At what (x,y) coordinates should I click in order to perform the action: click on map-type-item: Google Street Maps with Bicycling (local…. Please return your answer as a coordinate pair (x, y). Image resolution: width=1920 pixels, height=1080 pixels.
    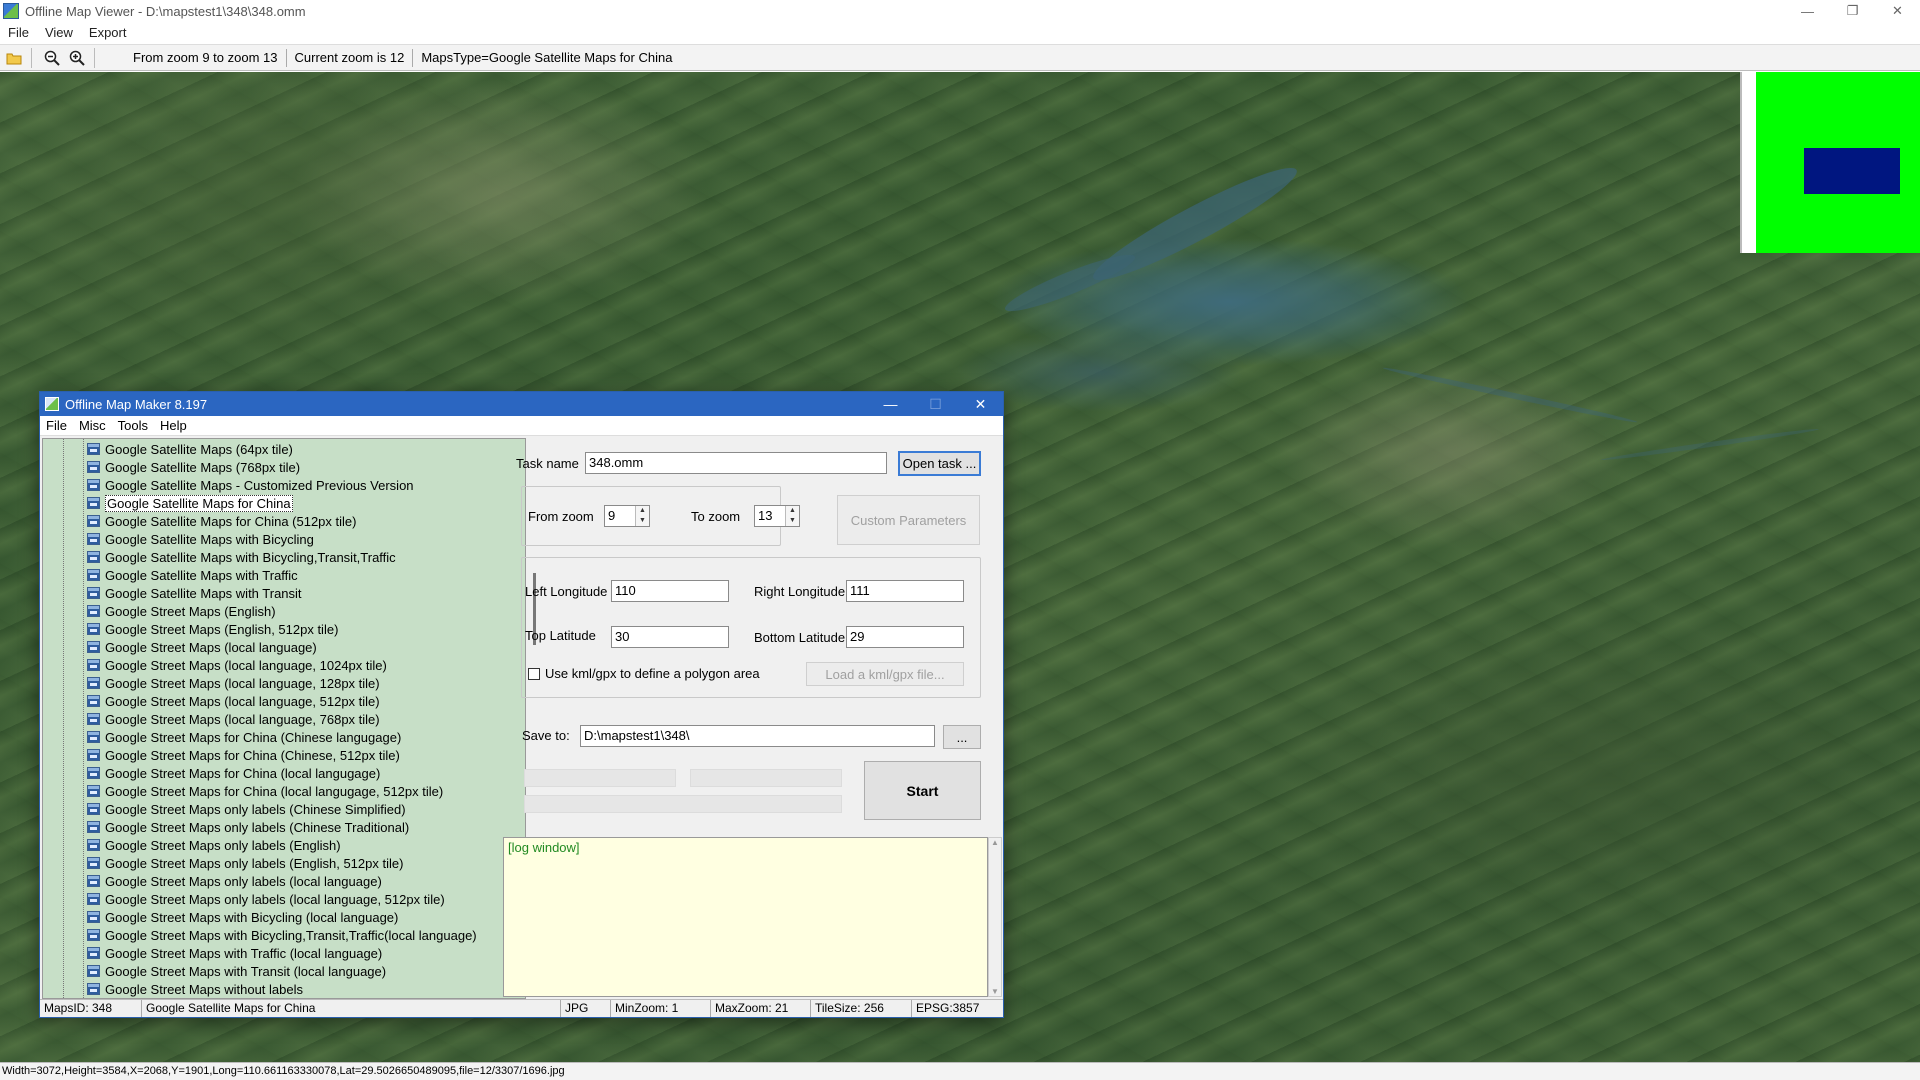
    Looking at the image, I should click on (242, 917).